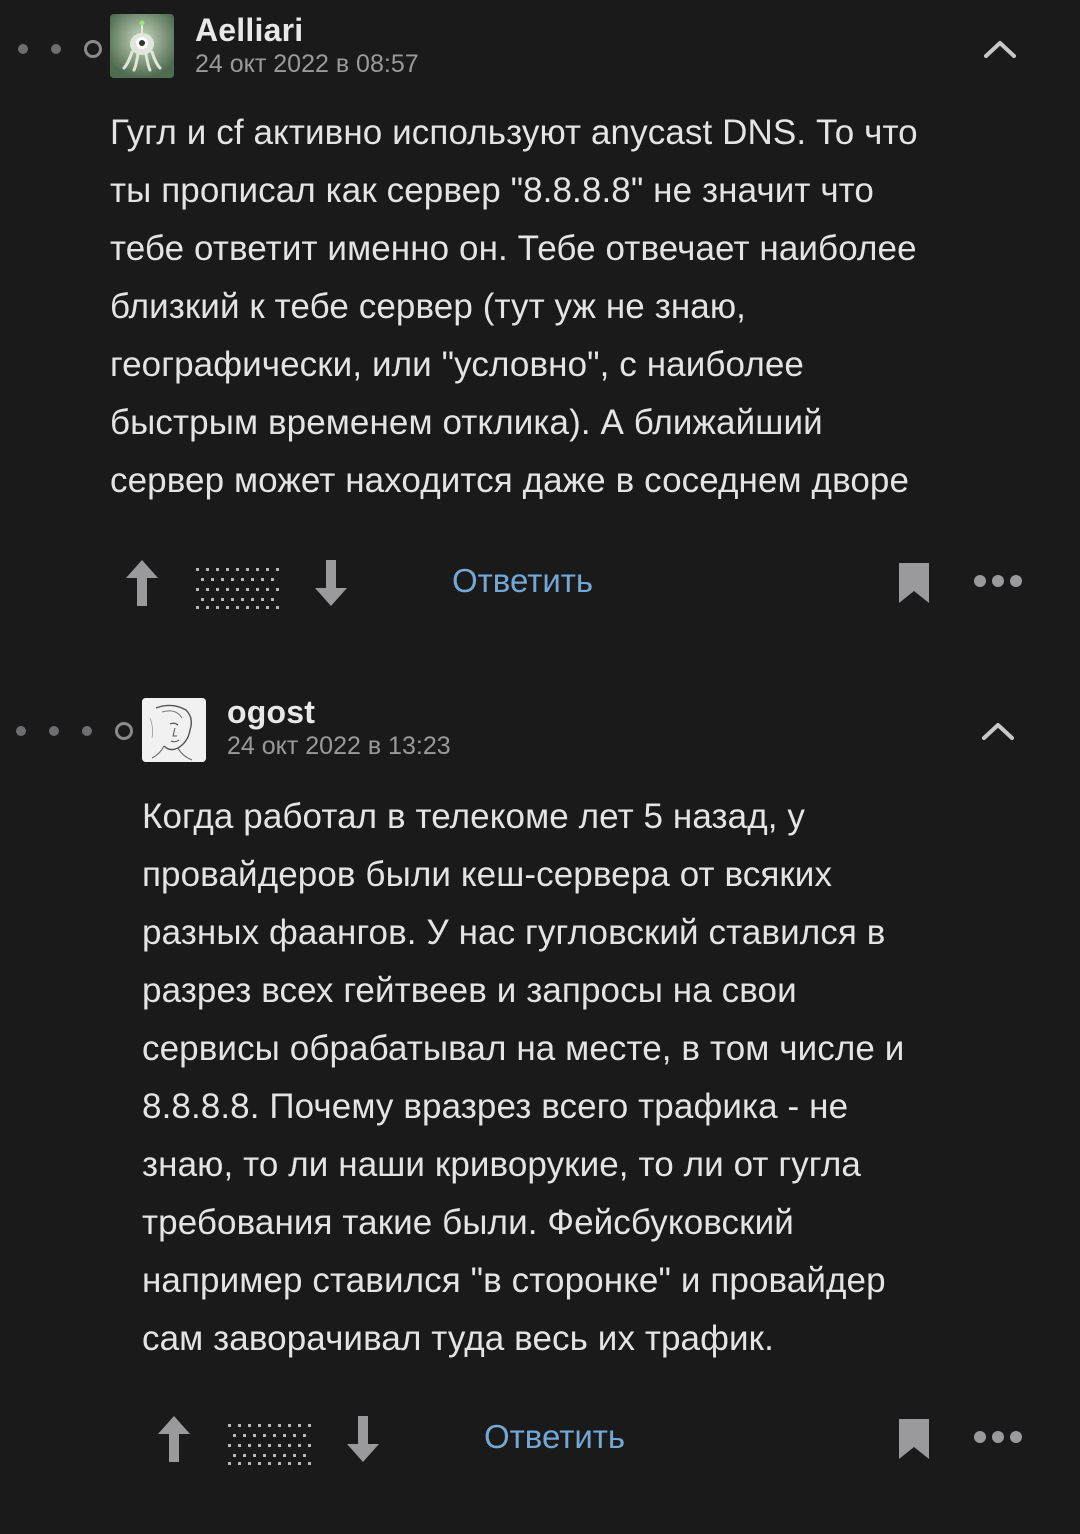  I want to click on comment-line: провайдеров были кеш-сервера от всяких, so click(487, 874).